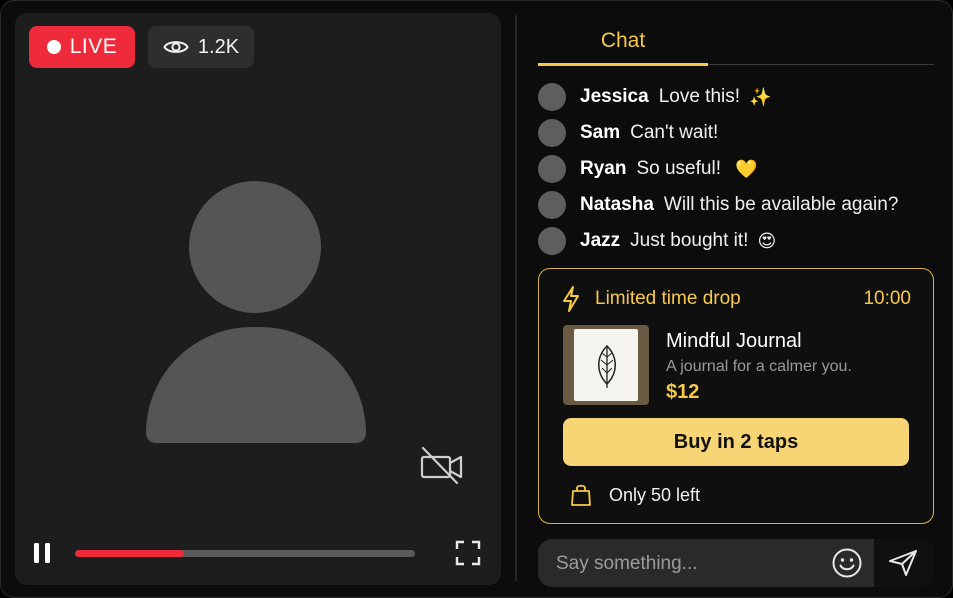 This screenshot has width=953, height=598. I want to click on chat-message: Jazz Just bought it! 😍, so click(738, 241).